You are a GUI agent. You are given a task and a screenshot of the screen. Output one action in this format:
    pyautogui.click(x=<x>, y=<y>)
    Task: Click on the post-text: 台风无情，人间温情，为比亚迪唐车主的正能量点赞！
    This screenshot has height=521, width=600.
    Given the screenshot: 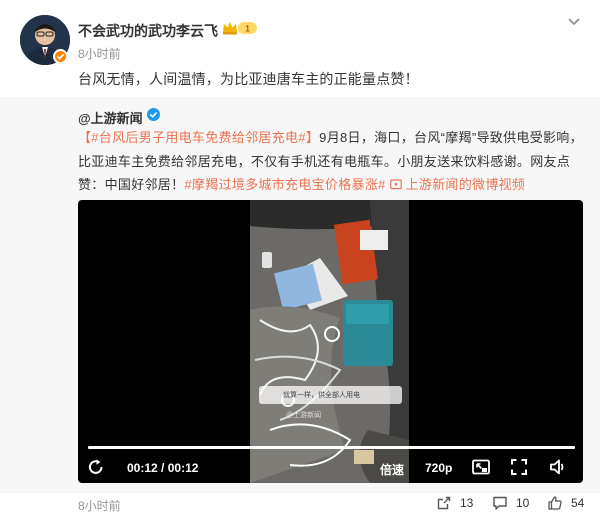 What is the action you would take?
    pyautogui.click(x=248, y=79)
    